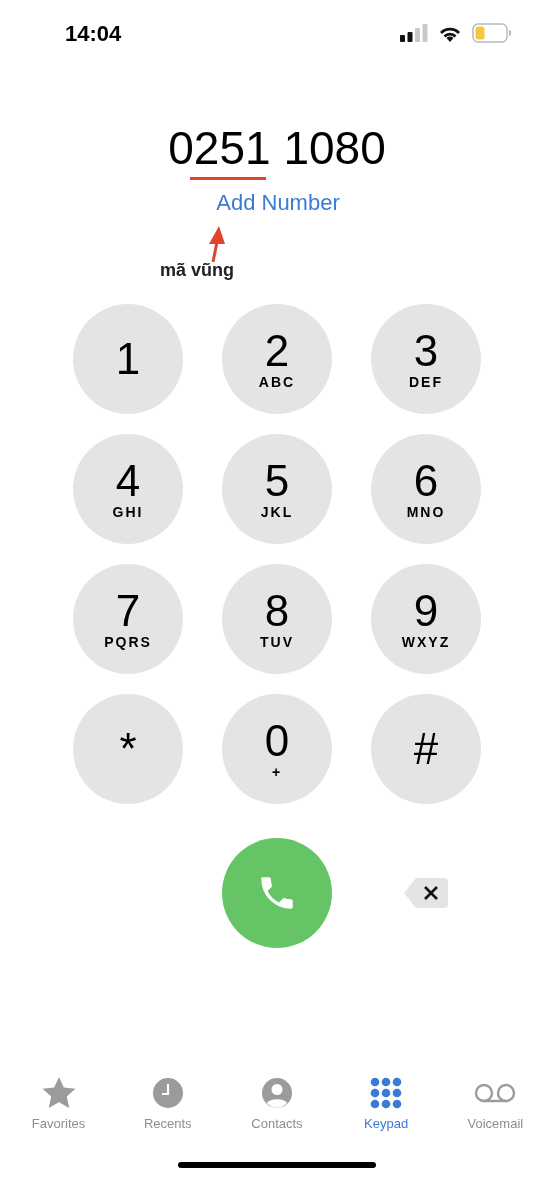 The image size is (554, 1200). I want to click on signal-icon, so click(414, 33).